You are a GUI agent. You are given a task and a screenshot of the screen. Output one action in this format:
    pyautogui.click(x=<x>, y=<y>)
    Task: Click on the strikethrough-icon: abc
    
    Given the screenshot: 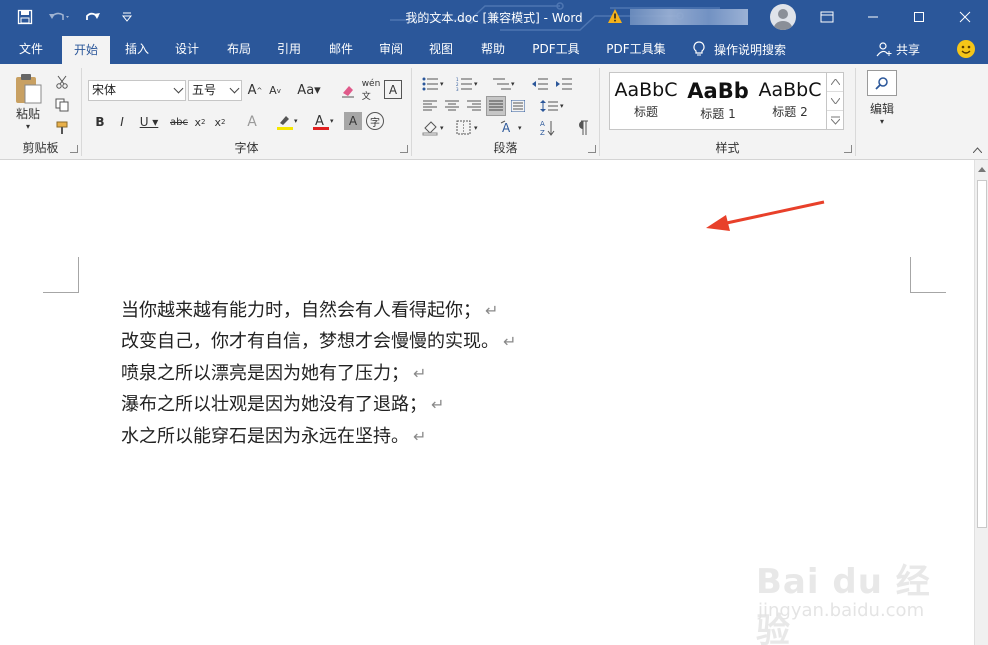 What is the action you would take?
    pyautogui.click(x=179, y=122)
    